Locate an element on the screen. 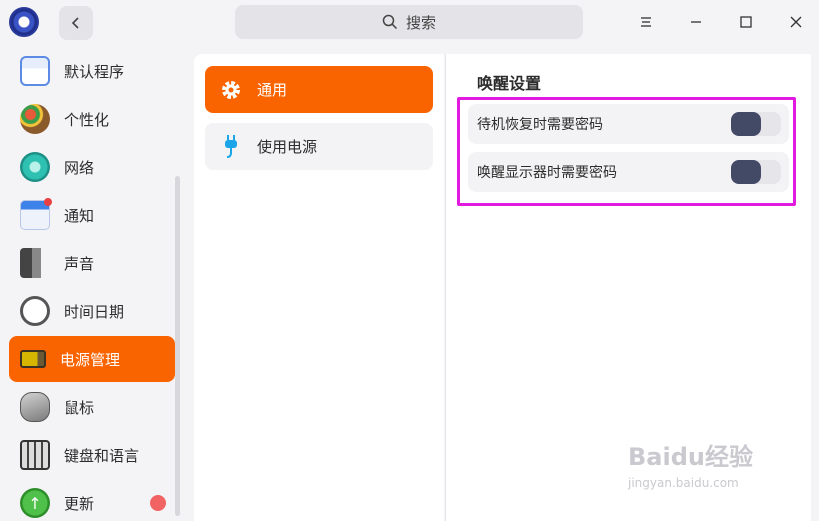  minimize-icon is located at coordinates (696, 22).